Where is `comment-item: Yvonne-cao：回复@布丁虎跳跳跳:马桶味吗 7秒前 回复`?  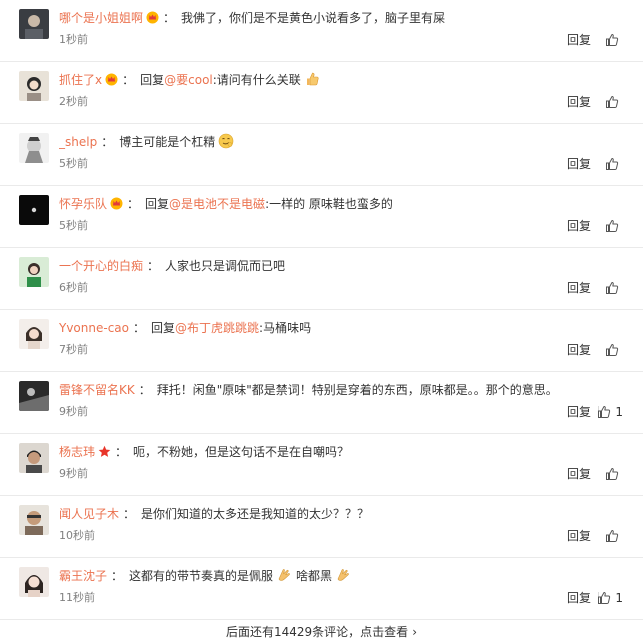 comment-item: Yvonne-cao：回复@布丁虎跳跳跳:马桶味吗 7秒前 回复 is located at coordinates (321, 341).